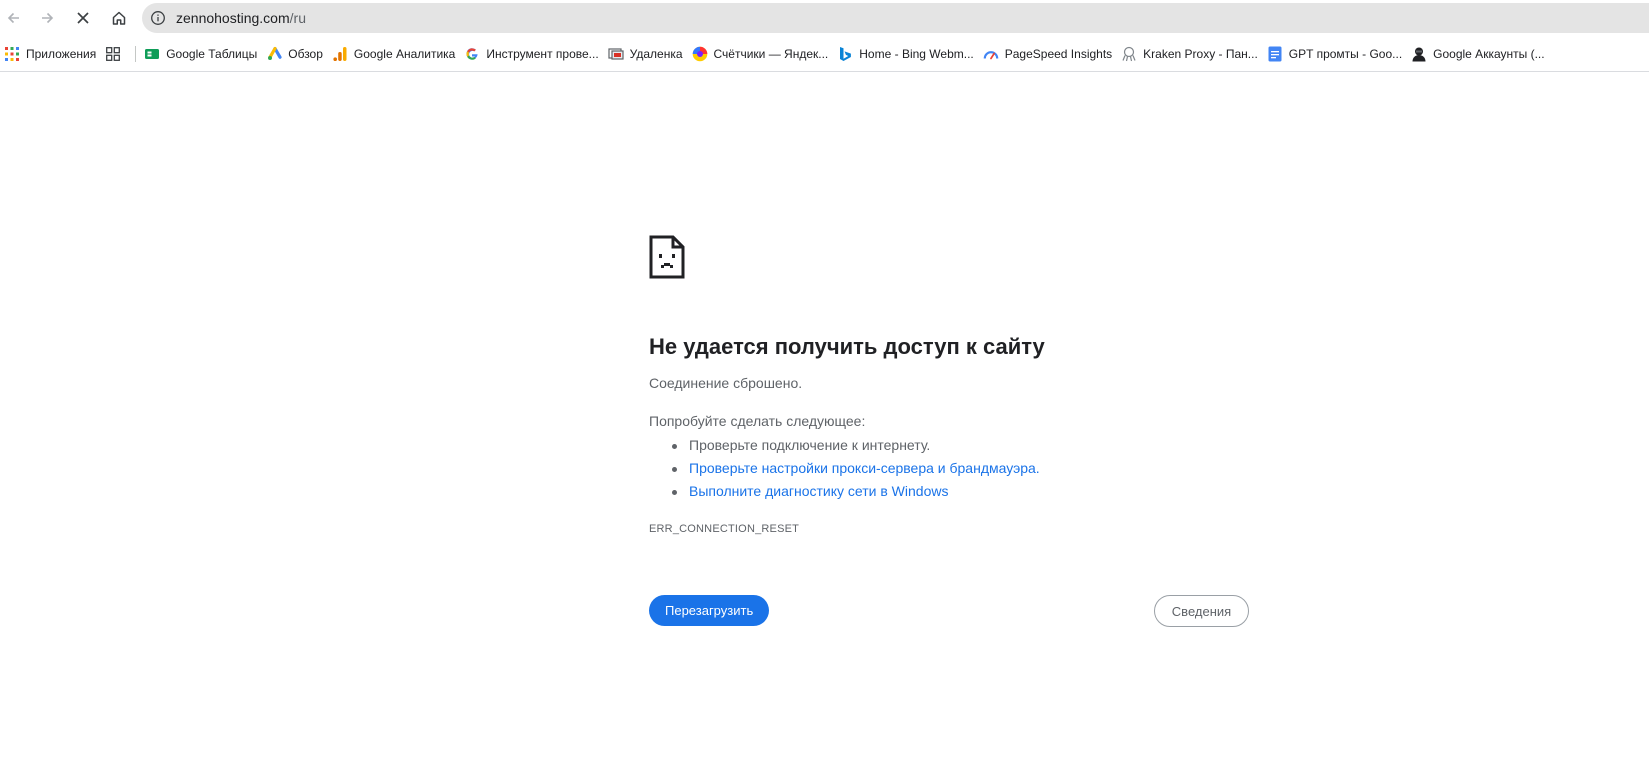  Describe the element at coordinates (845, 54) in the screenshot. I see `bing-icon` at that location.